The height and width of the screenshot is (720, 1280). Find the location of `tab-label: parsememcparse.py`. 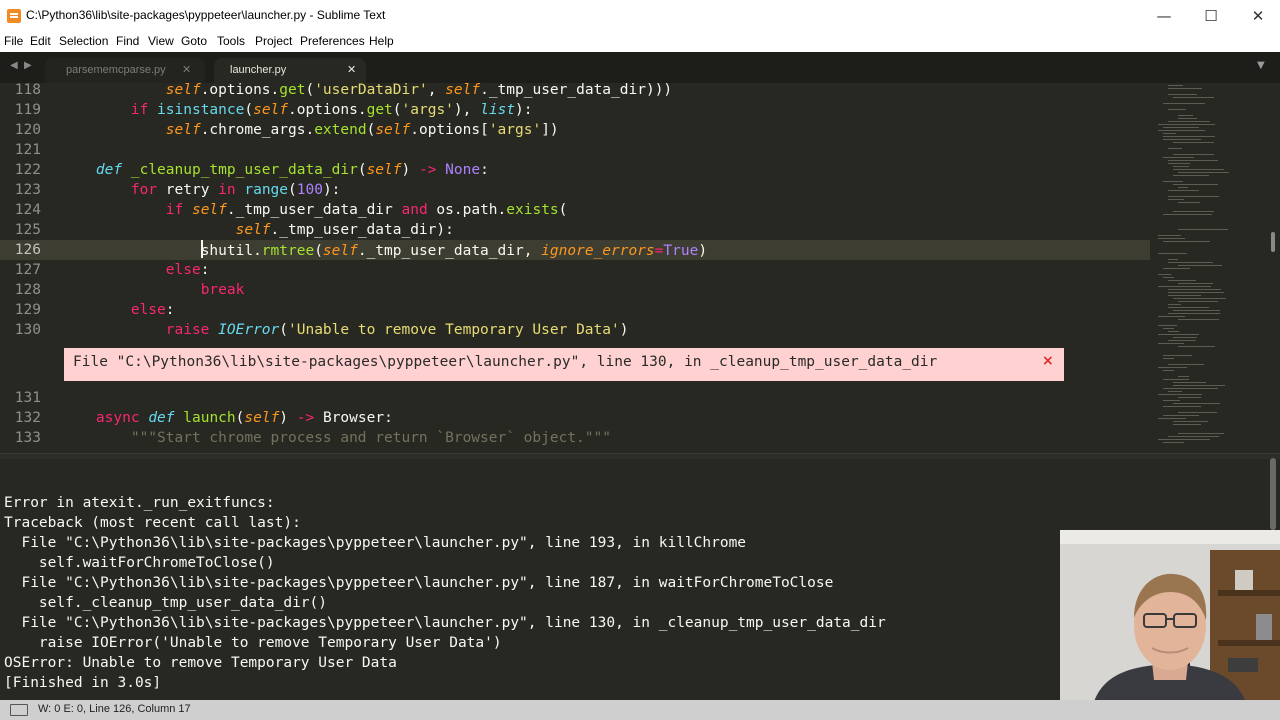

tab-label: parsememcparse.py is located at coordinates (116, 70).